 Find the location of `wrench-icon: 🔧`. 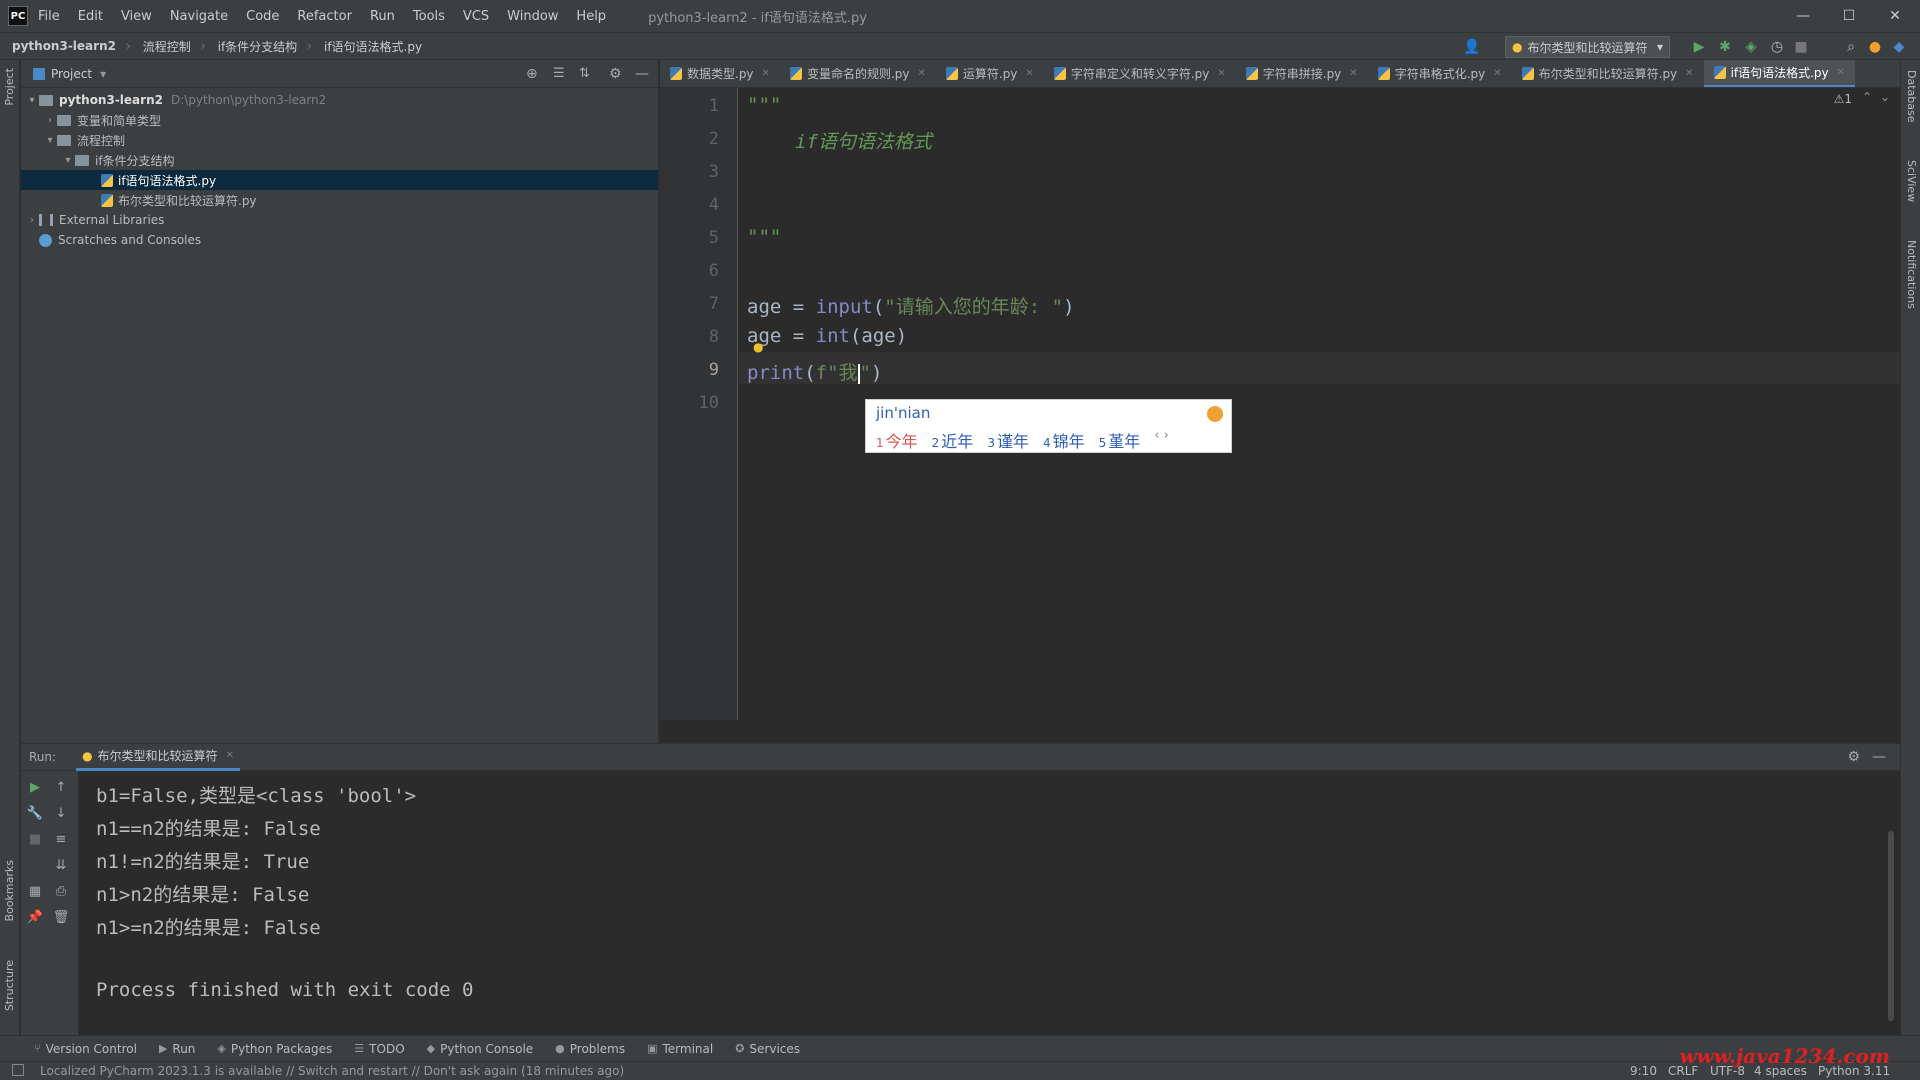

wrench-icon: 🔧 is located at coordinates (35, 813).